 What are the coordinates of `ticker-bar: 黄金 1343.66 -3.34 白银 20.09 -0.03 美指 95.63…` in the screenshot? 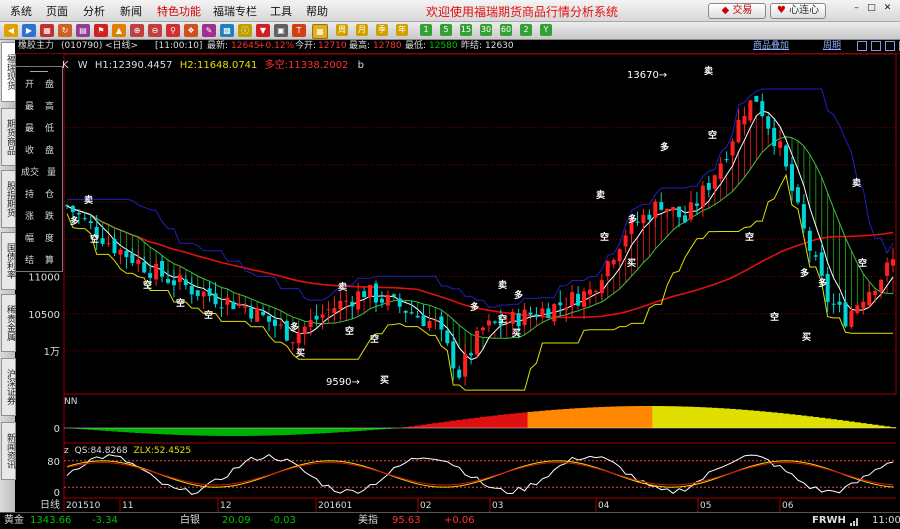 It's located at (450, 520).